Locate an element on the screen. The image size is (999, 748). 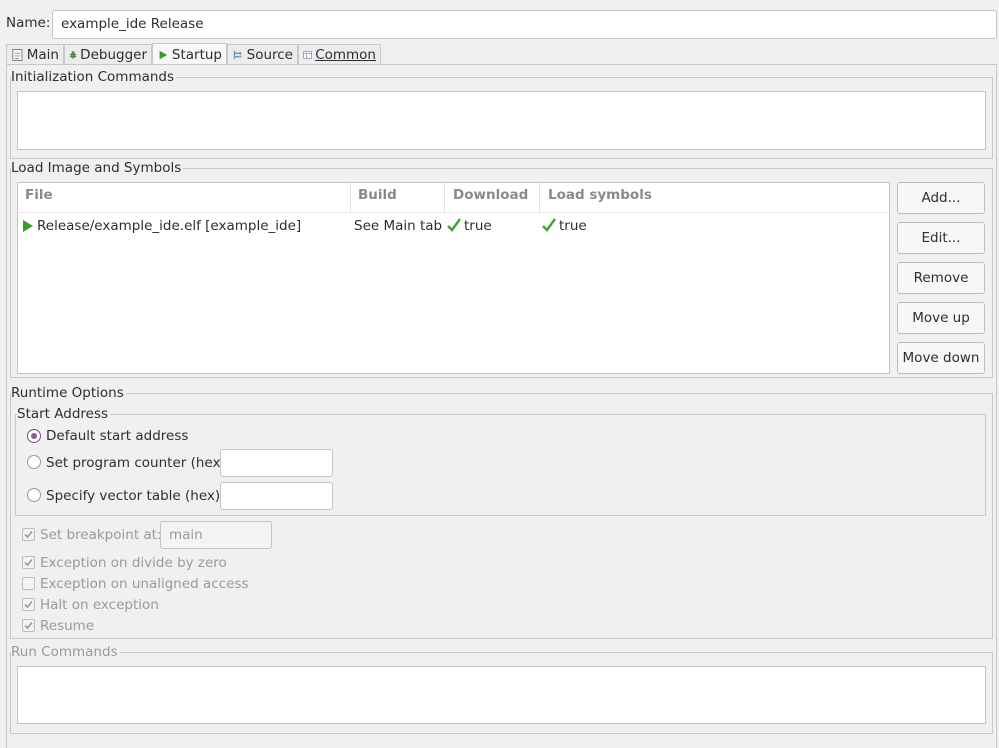
column-header-file: File is located at coordinates (39, 195).